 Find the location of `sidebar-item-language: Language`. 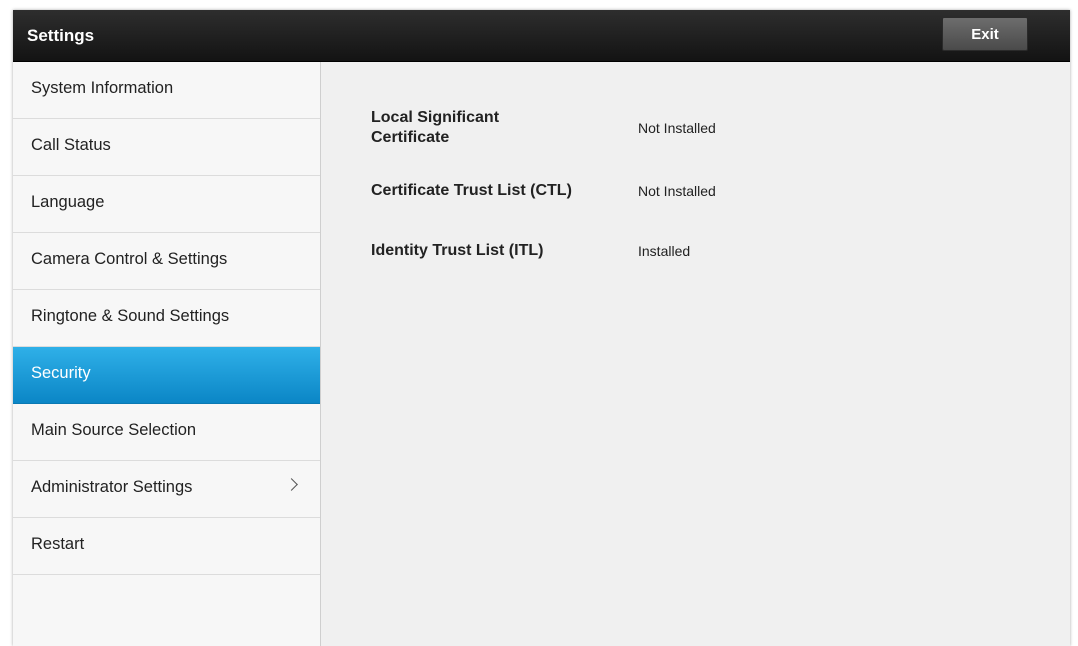

sidebar-item-language: Language is located at coordinates (166, 204).